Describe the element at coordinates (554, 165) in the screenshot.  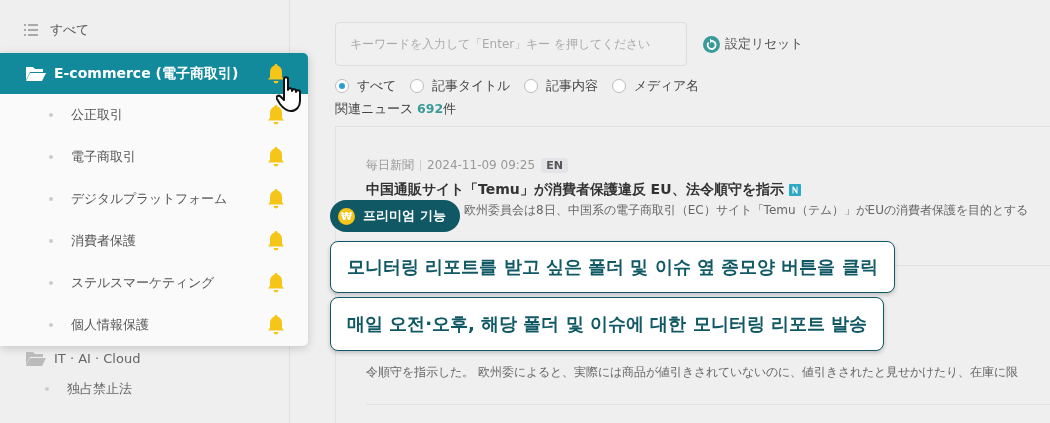
I see `language-tag: EN` at that location.